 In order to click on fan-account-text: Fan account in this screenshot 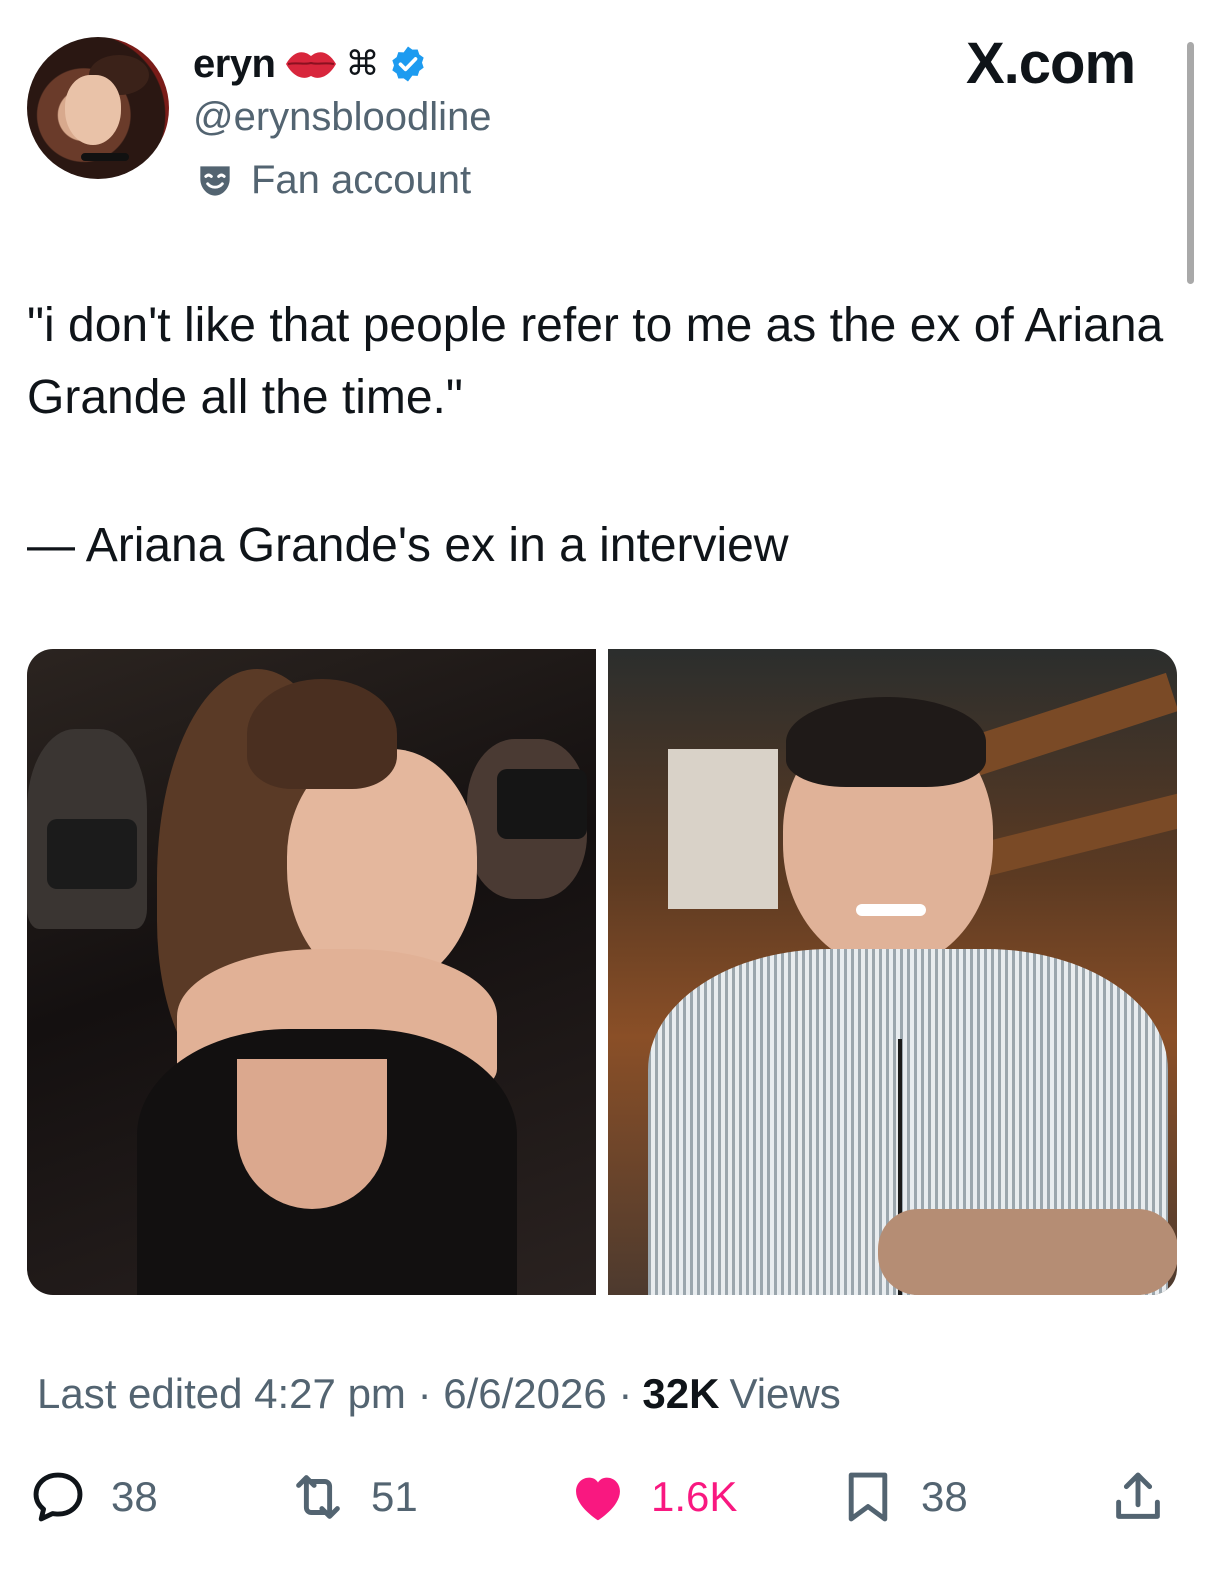, I will do `click(361, 180)`.